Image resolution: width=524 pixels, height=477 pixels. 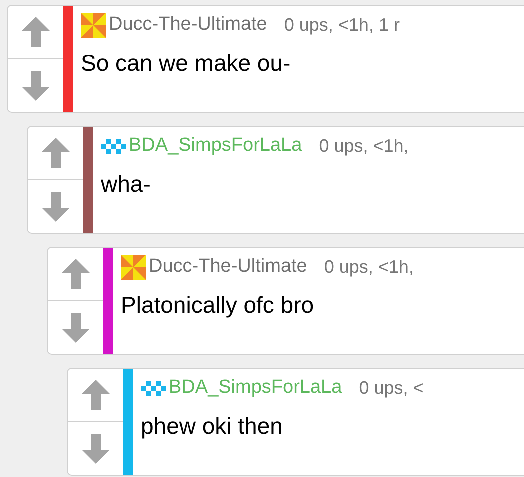 What do you see at coordinates (218, 305) in the screenshot?
I see `comment-text: Platonically ofc bro` at bounding box center [218, 305].